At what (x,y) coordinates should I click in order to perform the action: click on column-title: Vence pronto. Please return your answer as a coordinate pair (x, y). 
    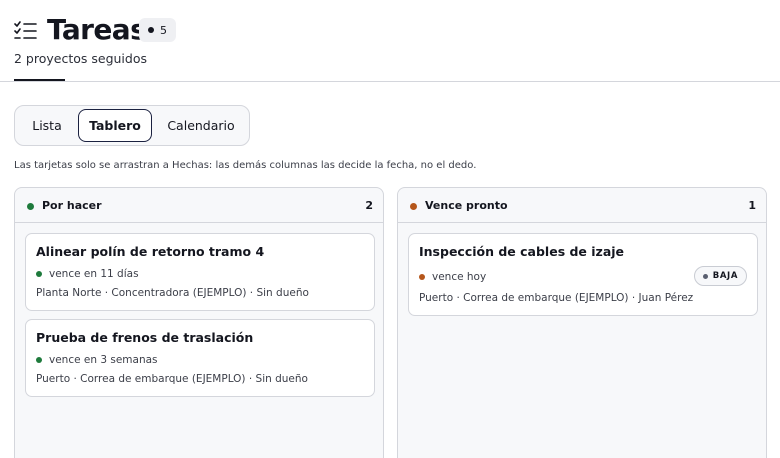
    Looking at the image, I should click on (466, 205).